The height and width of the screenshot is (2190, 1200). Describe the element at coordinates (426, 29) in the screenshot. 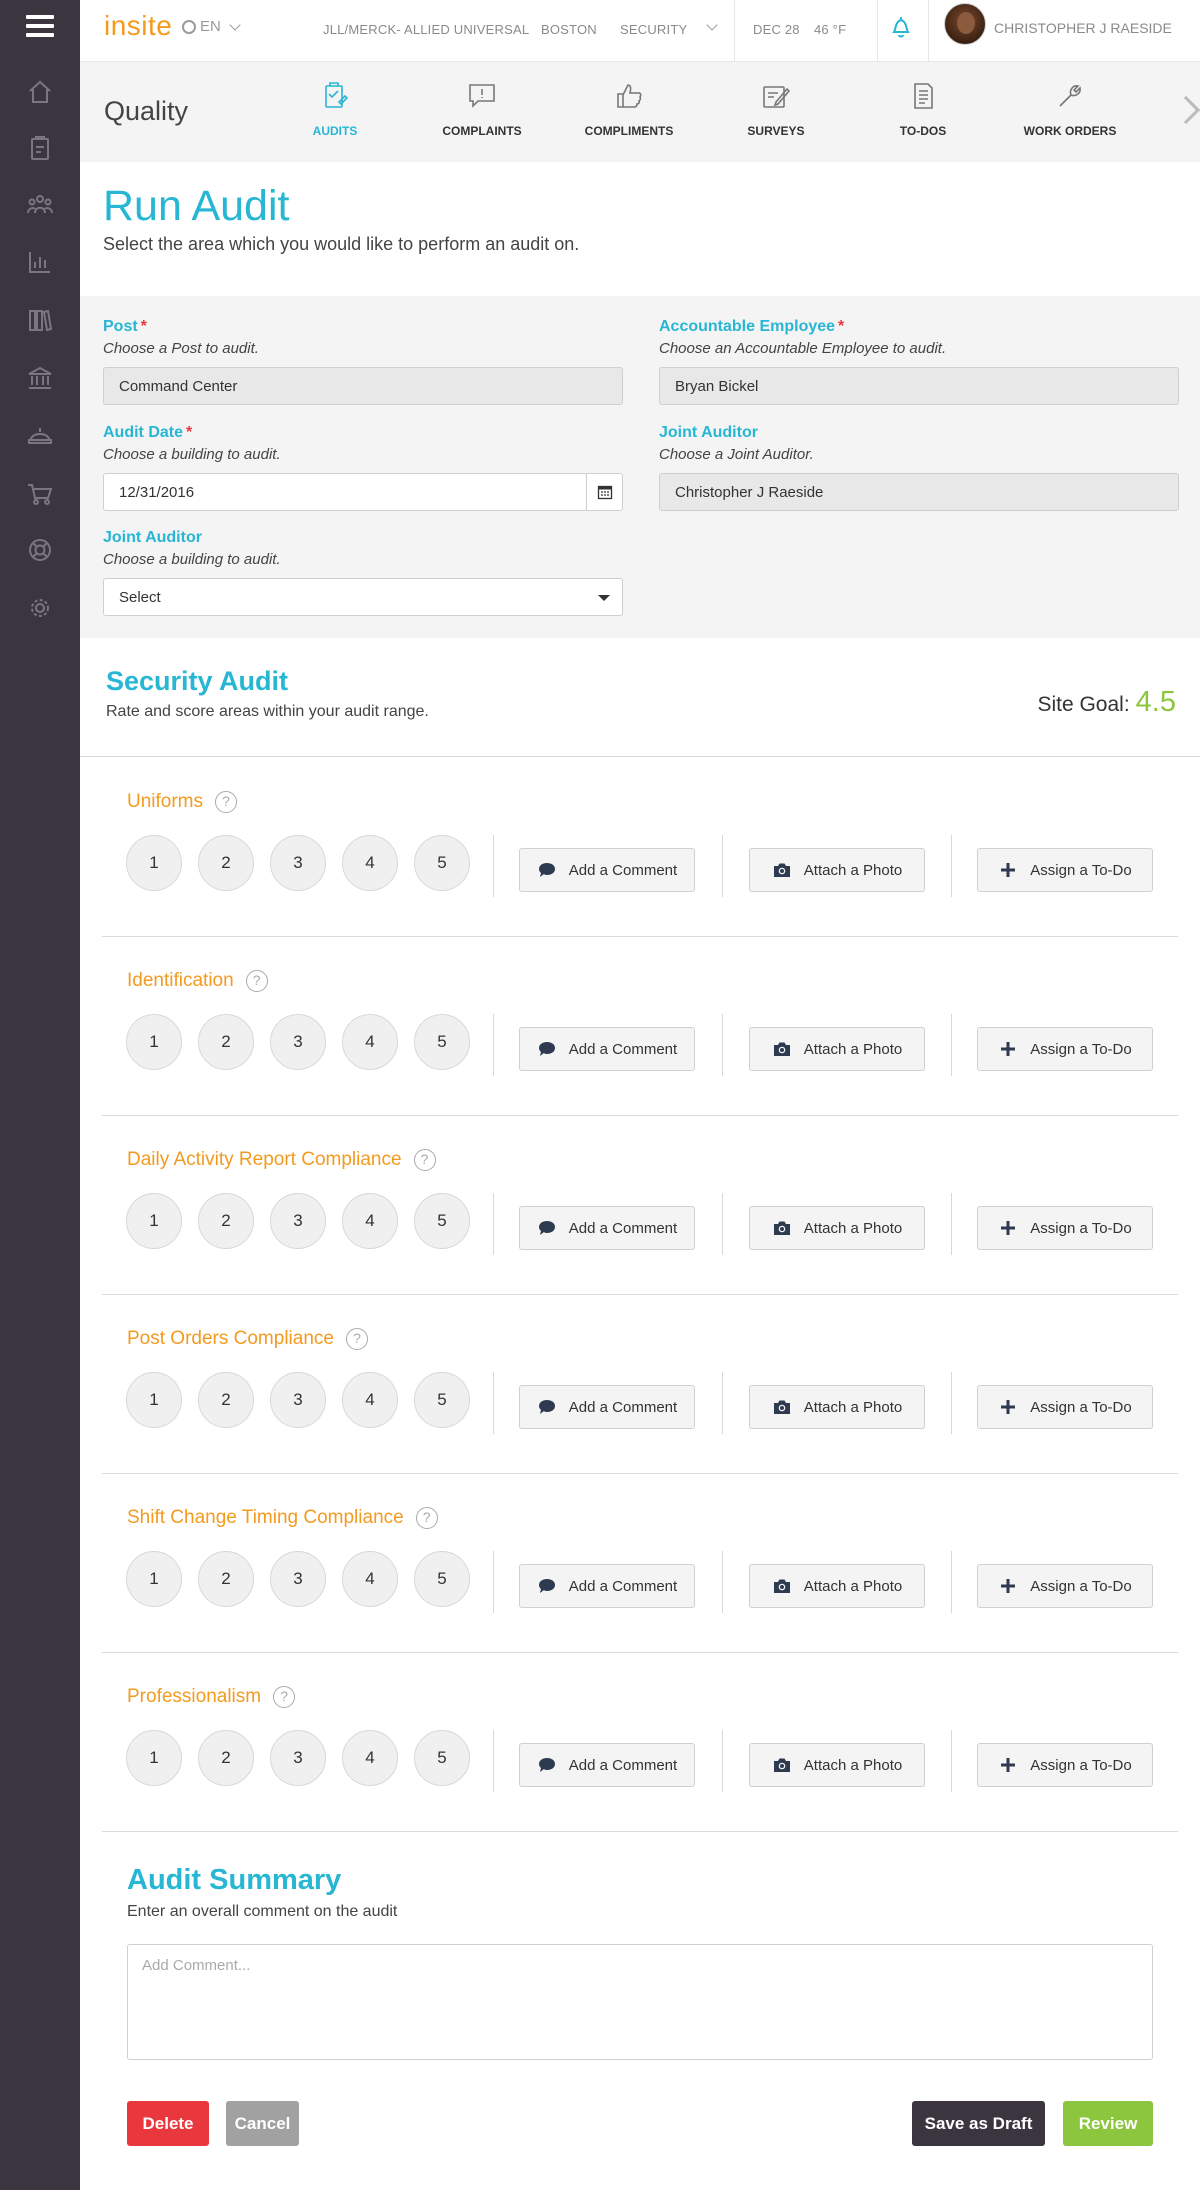

I see `client-label: JLL/MERCK- ALLIED UNIVERSAL` at that location.